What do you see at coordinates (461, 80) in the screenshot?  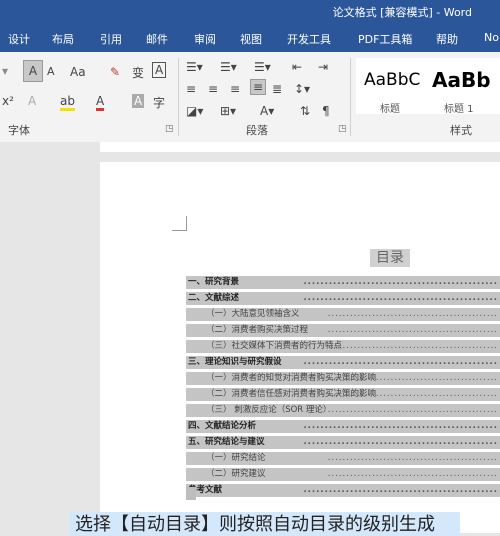 I see `style-sample: AaBb` at bounding box center [461, 80].